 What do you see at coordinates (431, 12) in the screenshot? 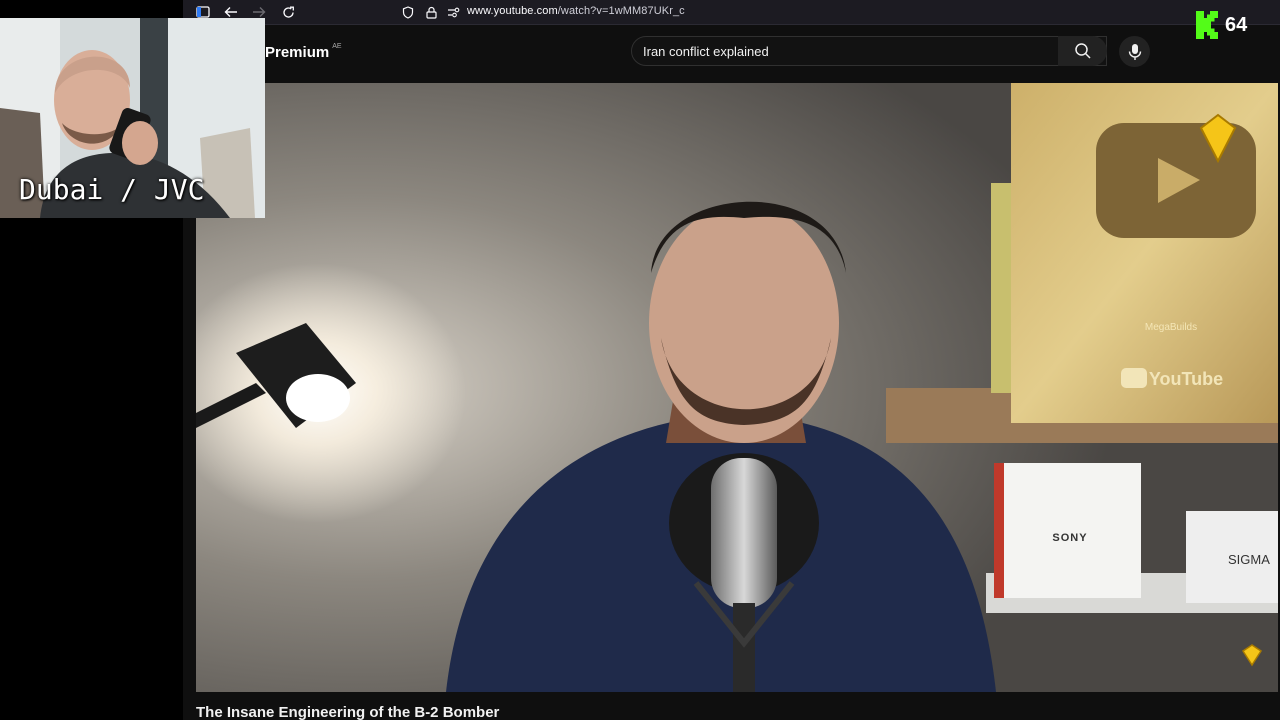
I see `lock-icon` at bounding box center [431, 12].